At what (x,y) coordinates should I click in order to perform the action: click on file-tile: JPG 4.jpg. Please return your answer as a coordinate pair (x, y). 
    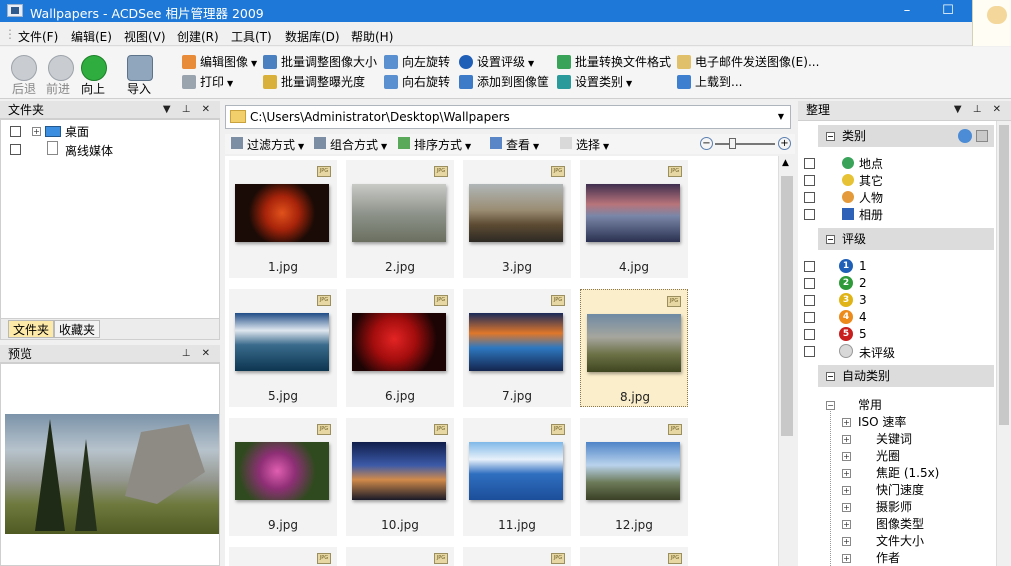
    Looking at the image, I should click on (634, 219).